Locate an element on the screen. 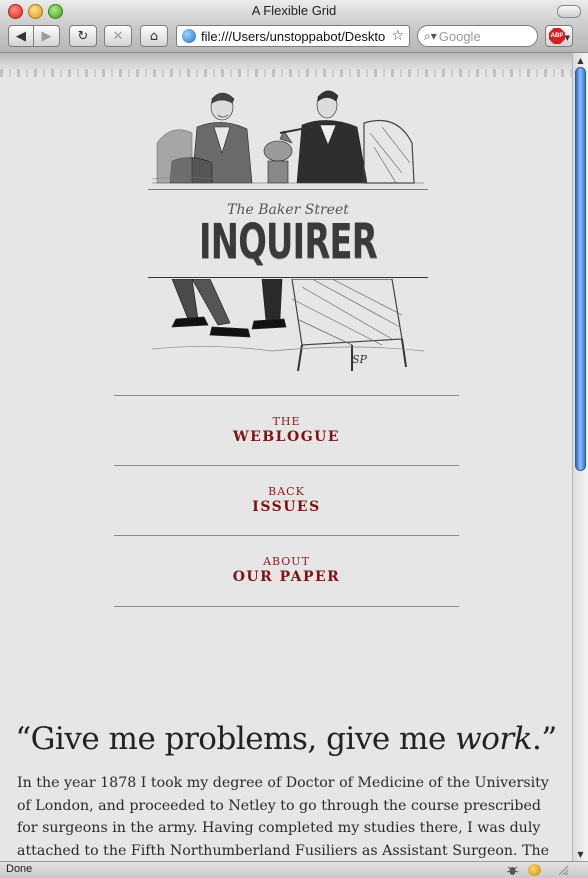 The height and width of the screenshot is (878, 588). nav-item-back-issues: BACK ISSUES is located at coordinates (286, 500).